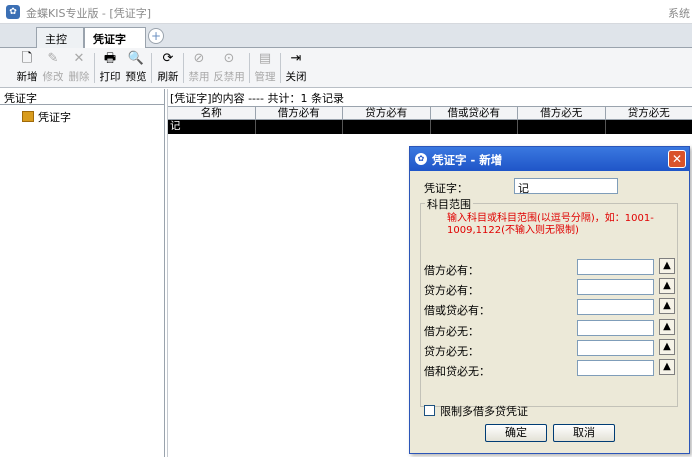 The width and height of the screenshot is (692, 457). What do you see at coordinates (265, 58) in the screenshot?
I see `manage-icon: ▤` at bounding box center [265, 58].